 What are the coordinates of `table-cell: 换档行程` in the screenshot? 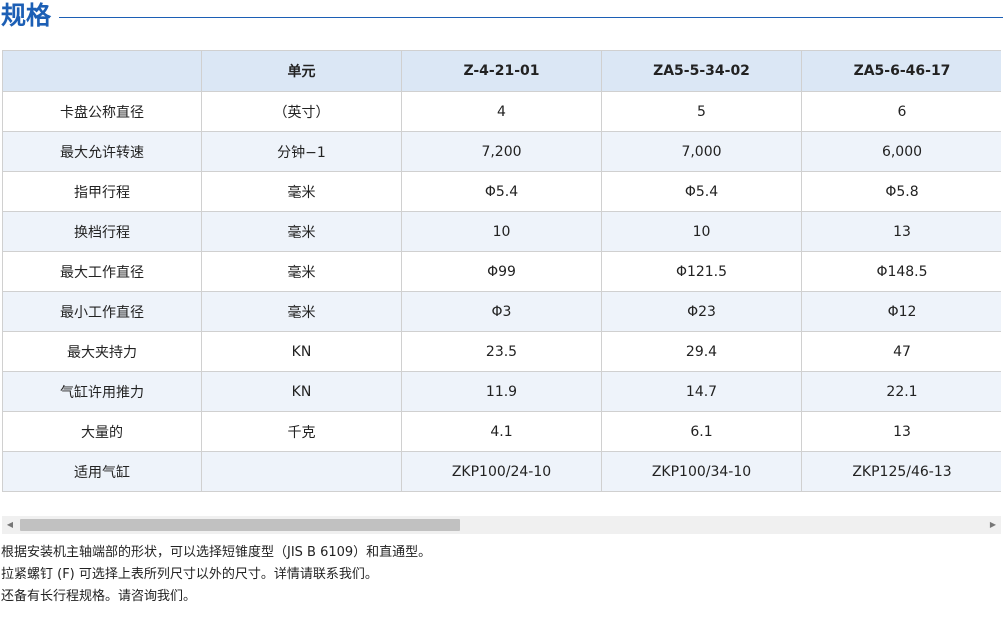 It's located at (102, 231).